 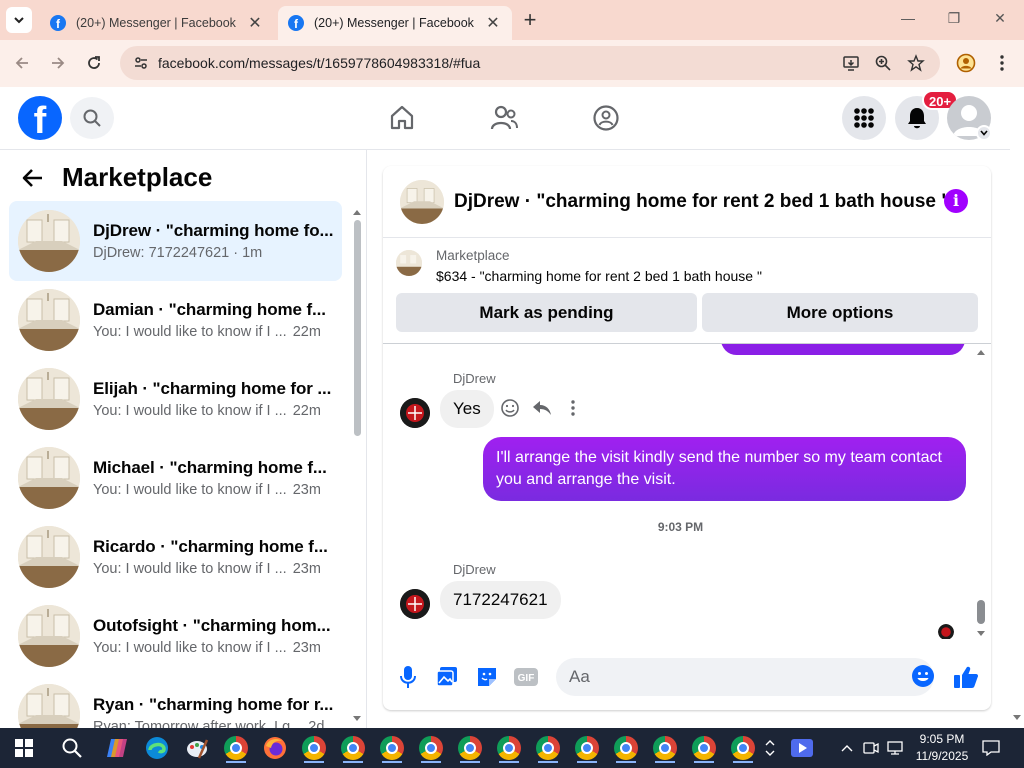 I want to click on friends-nav-button, so click(x=504, y=118).